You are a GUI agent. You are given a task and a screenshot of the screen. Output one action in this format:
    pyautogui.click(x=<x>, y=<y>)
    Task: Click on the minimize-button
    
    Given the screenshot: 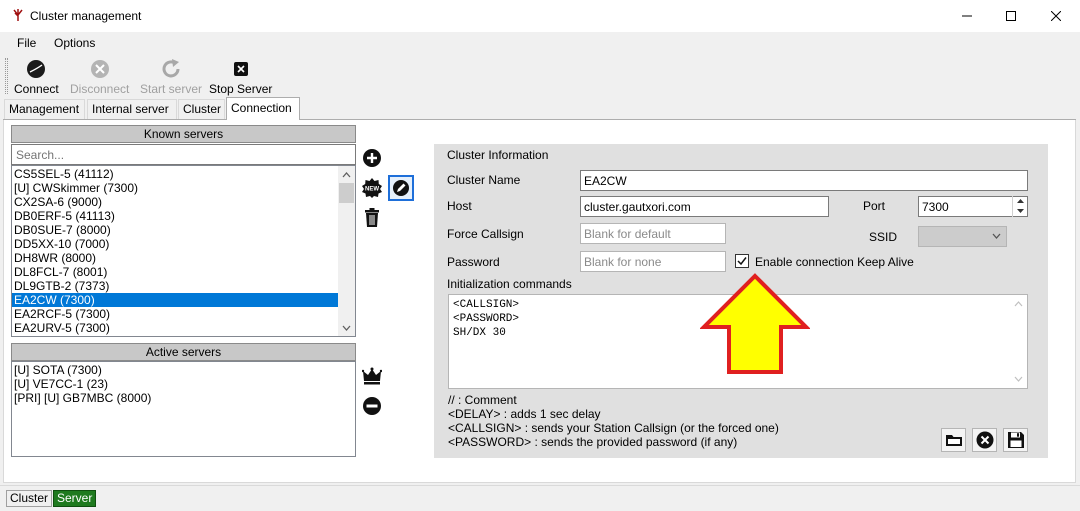 What is the action you would take?
    pyautogui.click(x=967, y=16)
    